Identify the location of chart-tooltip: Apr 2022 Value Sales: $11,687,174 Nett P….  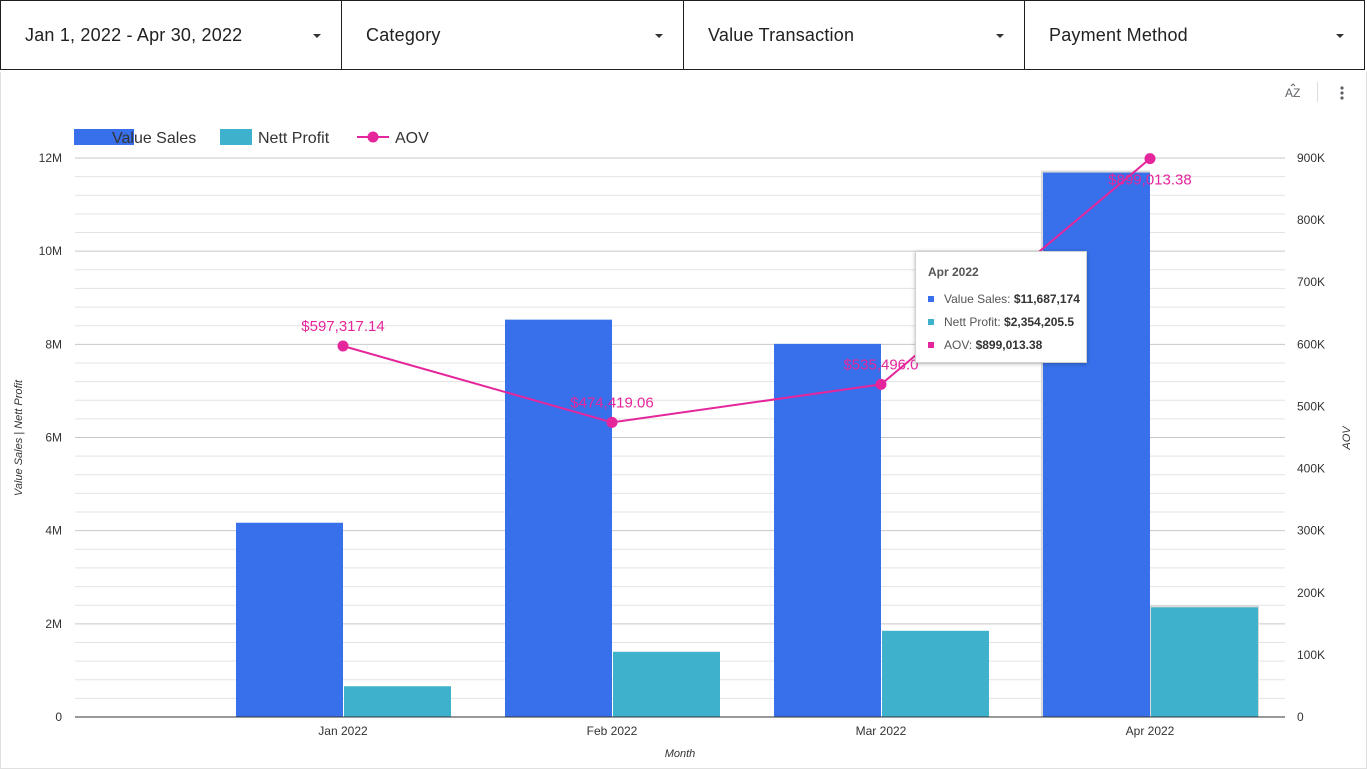
(1001, 307).